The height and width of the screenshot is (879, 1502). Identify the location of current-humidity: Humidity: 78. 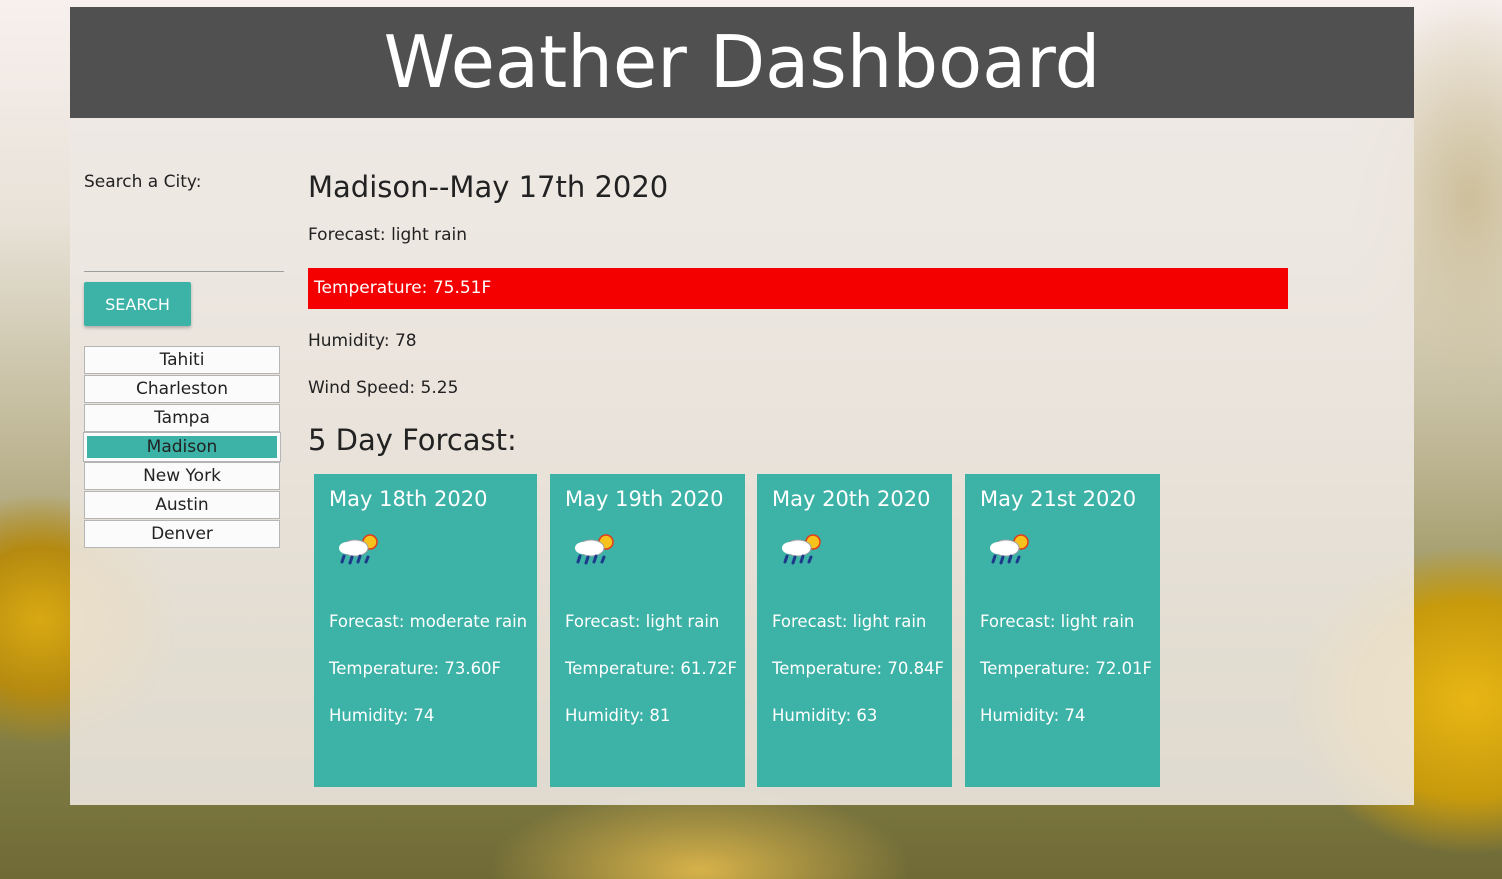
(362, 341).